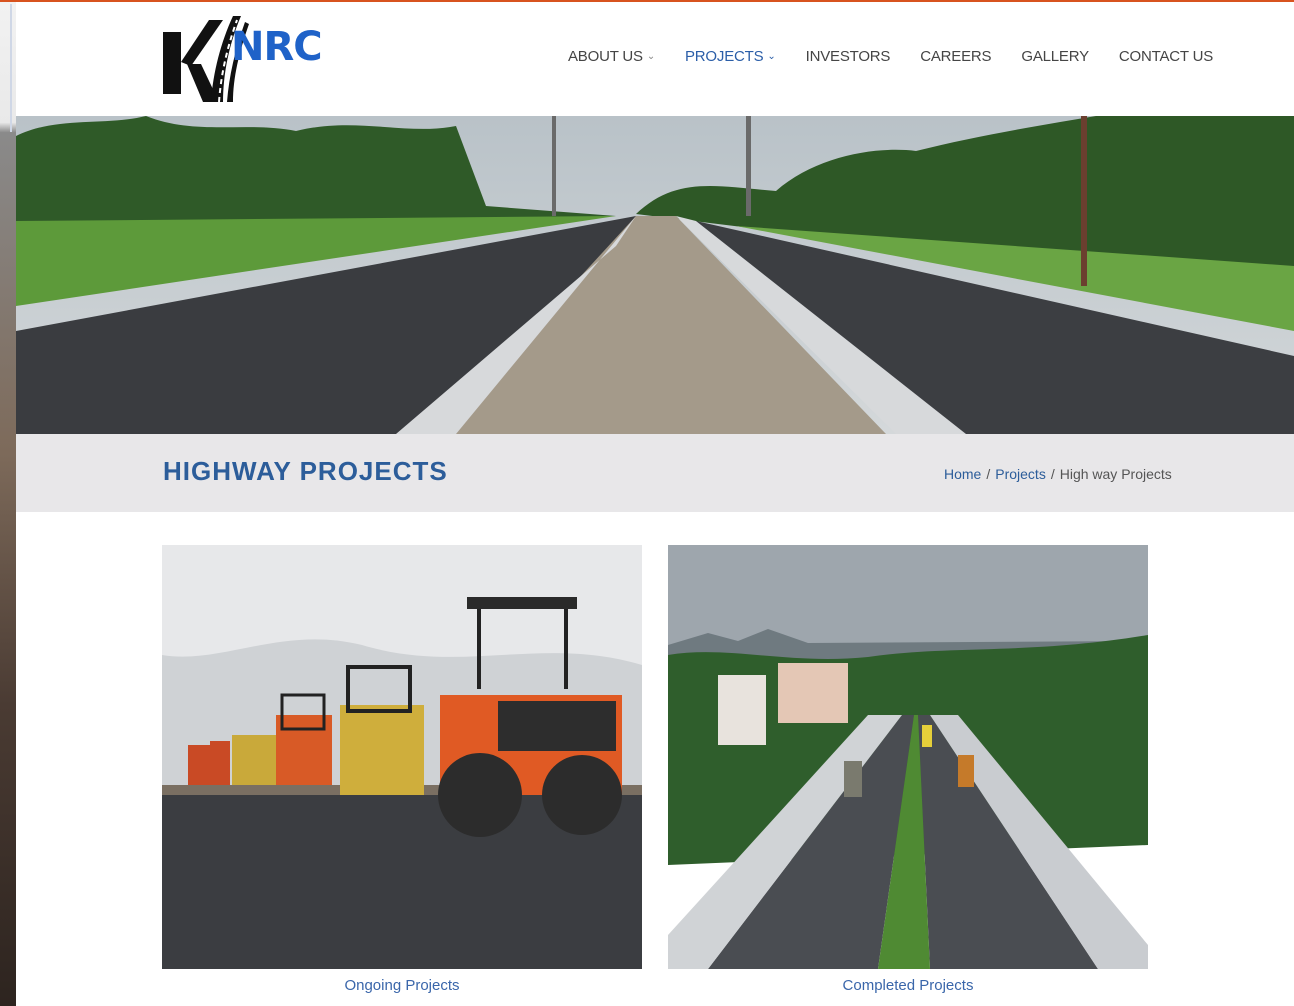  I want to click on breadcrumb-home: Home, so click(962, 474).